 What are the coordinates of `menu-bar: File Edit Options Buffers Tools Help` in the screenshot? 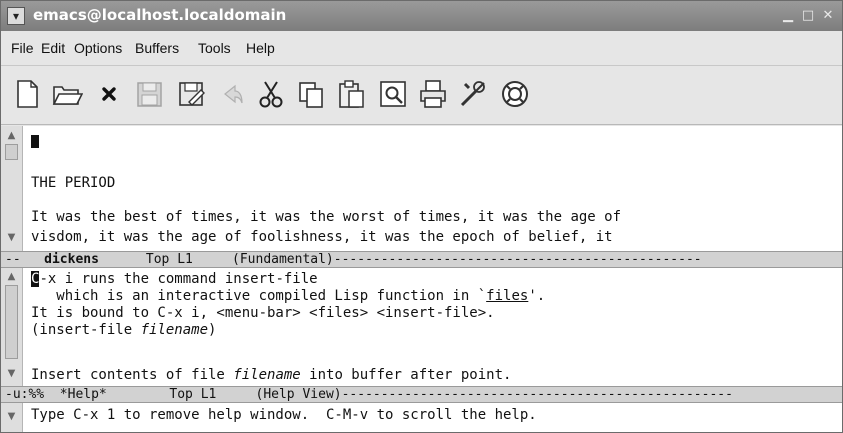 It's located at (421, 48).